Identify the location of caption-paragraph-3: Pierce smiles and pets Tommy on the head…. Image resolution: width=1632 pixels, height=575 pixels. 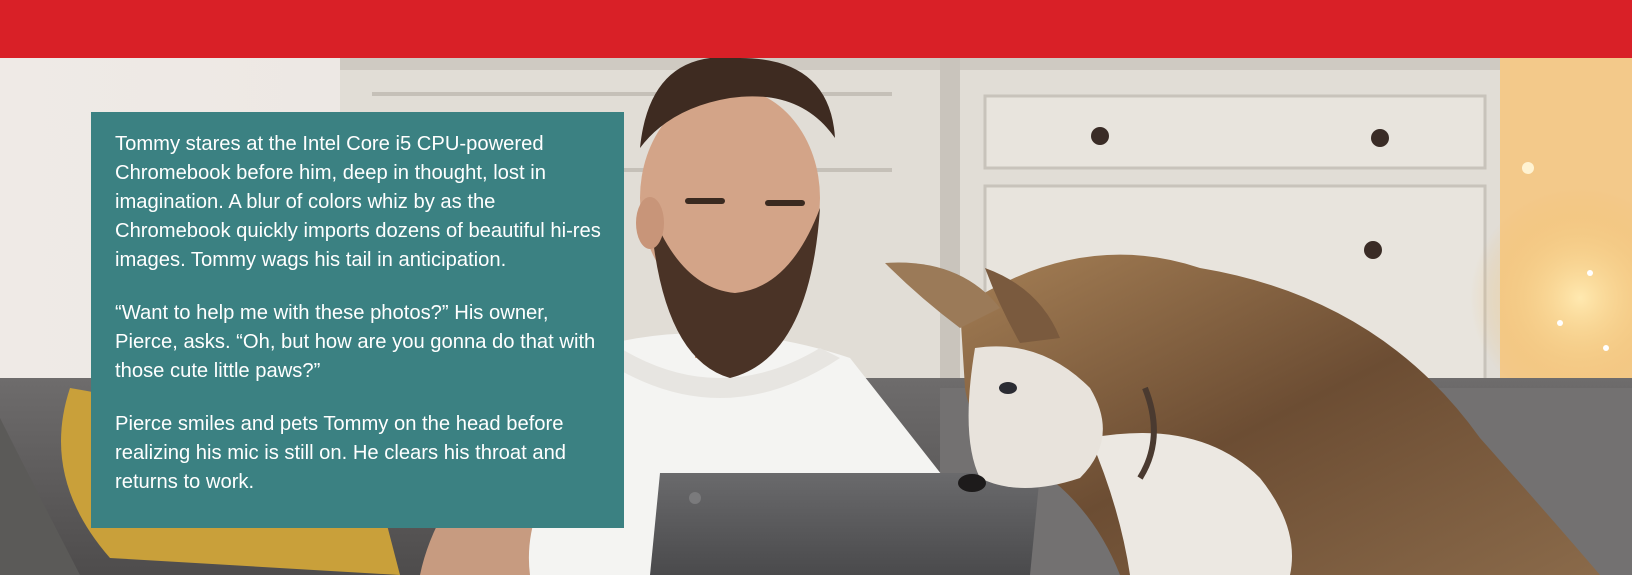
(341, 453).